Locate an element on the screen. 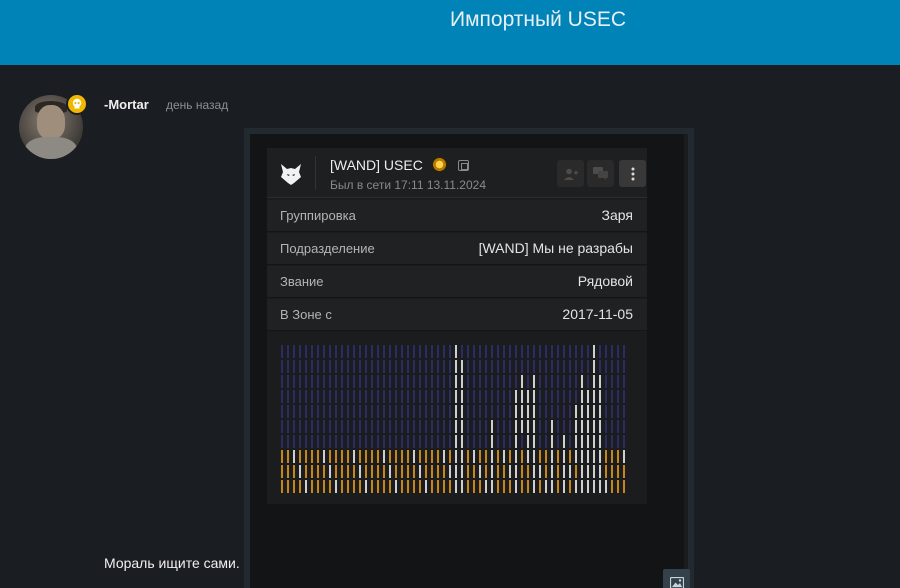 The width and height of the screenshot is (900, 588). view-image-button is located at coordinates (676, 578).